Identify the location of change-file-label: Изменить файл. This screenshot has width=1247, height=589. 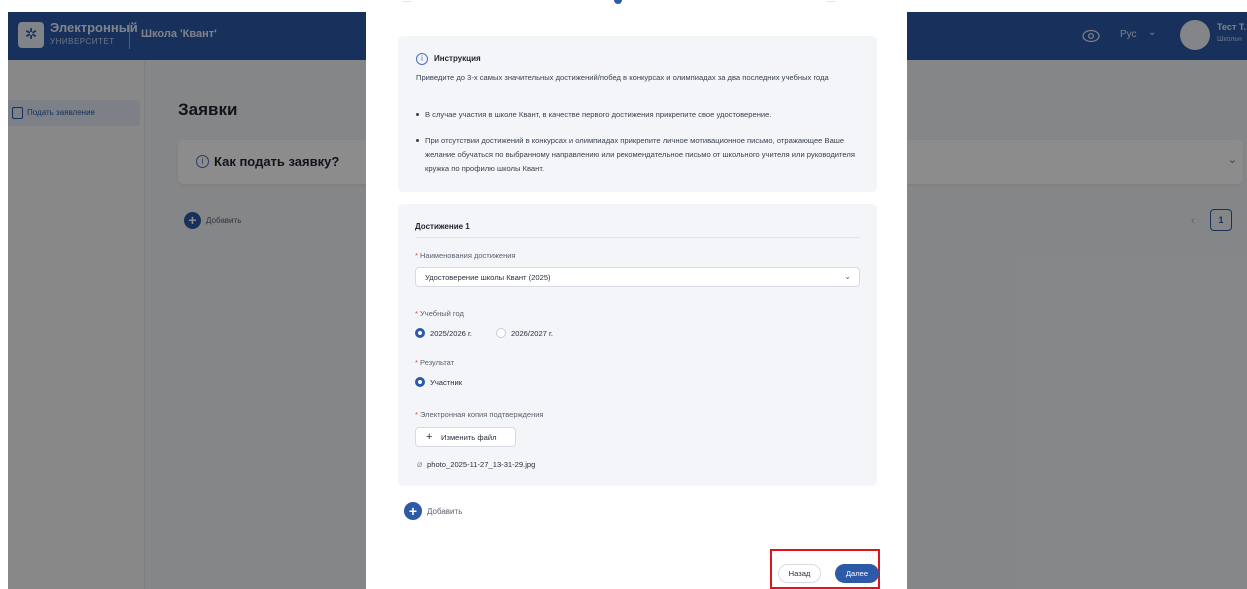
(469, 437).